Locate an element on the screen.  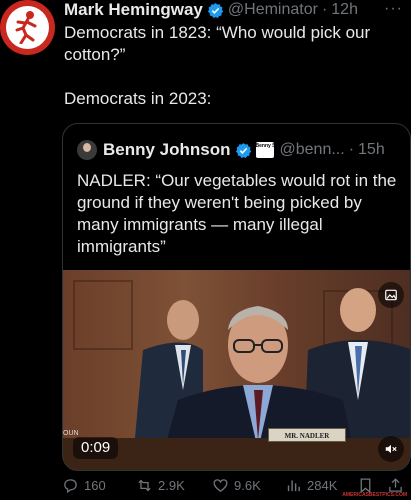
bookmark-icon is located at coordinates (365, 485).